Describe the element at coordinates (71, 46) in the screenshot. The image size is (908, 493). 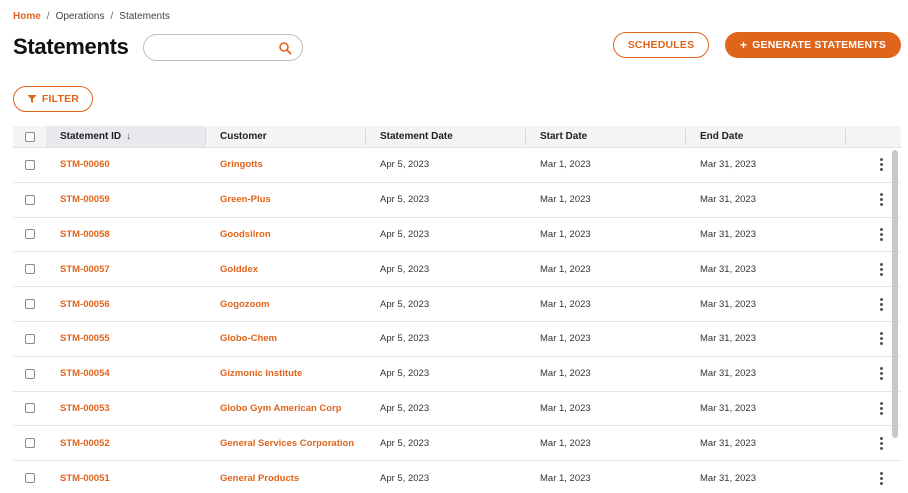
I see `page-title: Statements` at that location.